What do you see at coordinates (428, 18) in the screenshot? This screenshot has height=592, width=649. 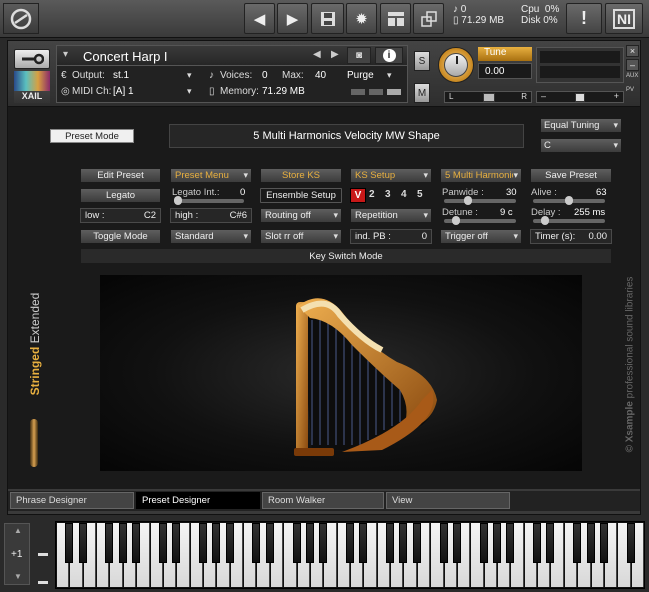 I see `resize-button` at bounding box center [428, 18].